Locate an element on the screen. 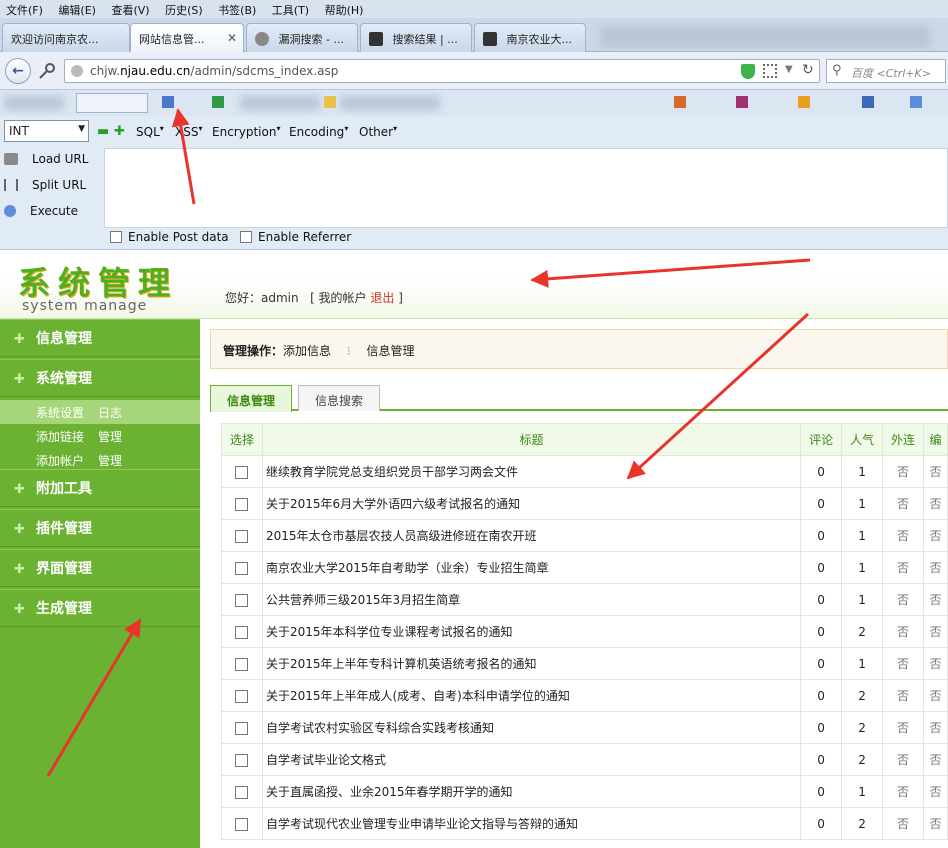 This screenshot has height=848, width=948. sidebar-group-plugins: ✚ 插件管理 is located at coordinates (100, 528).